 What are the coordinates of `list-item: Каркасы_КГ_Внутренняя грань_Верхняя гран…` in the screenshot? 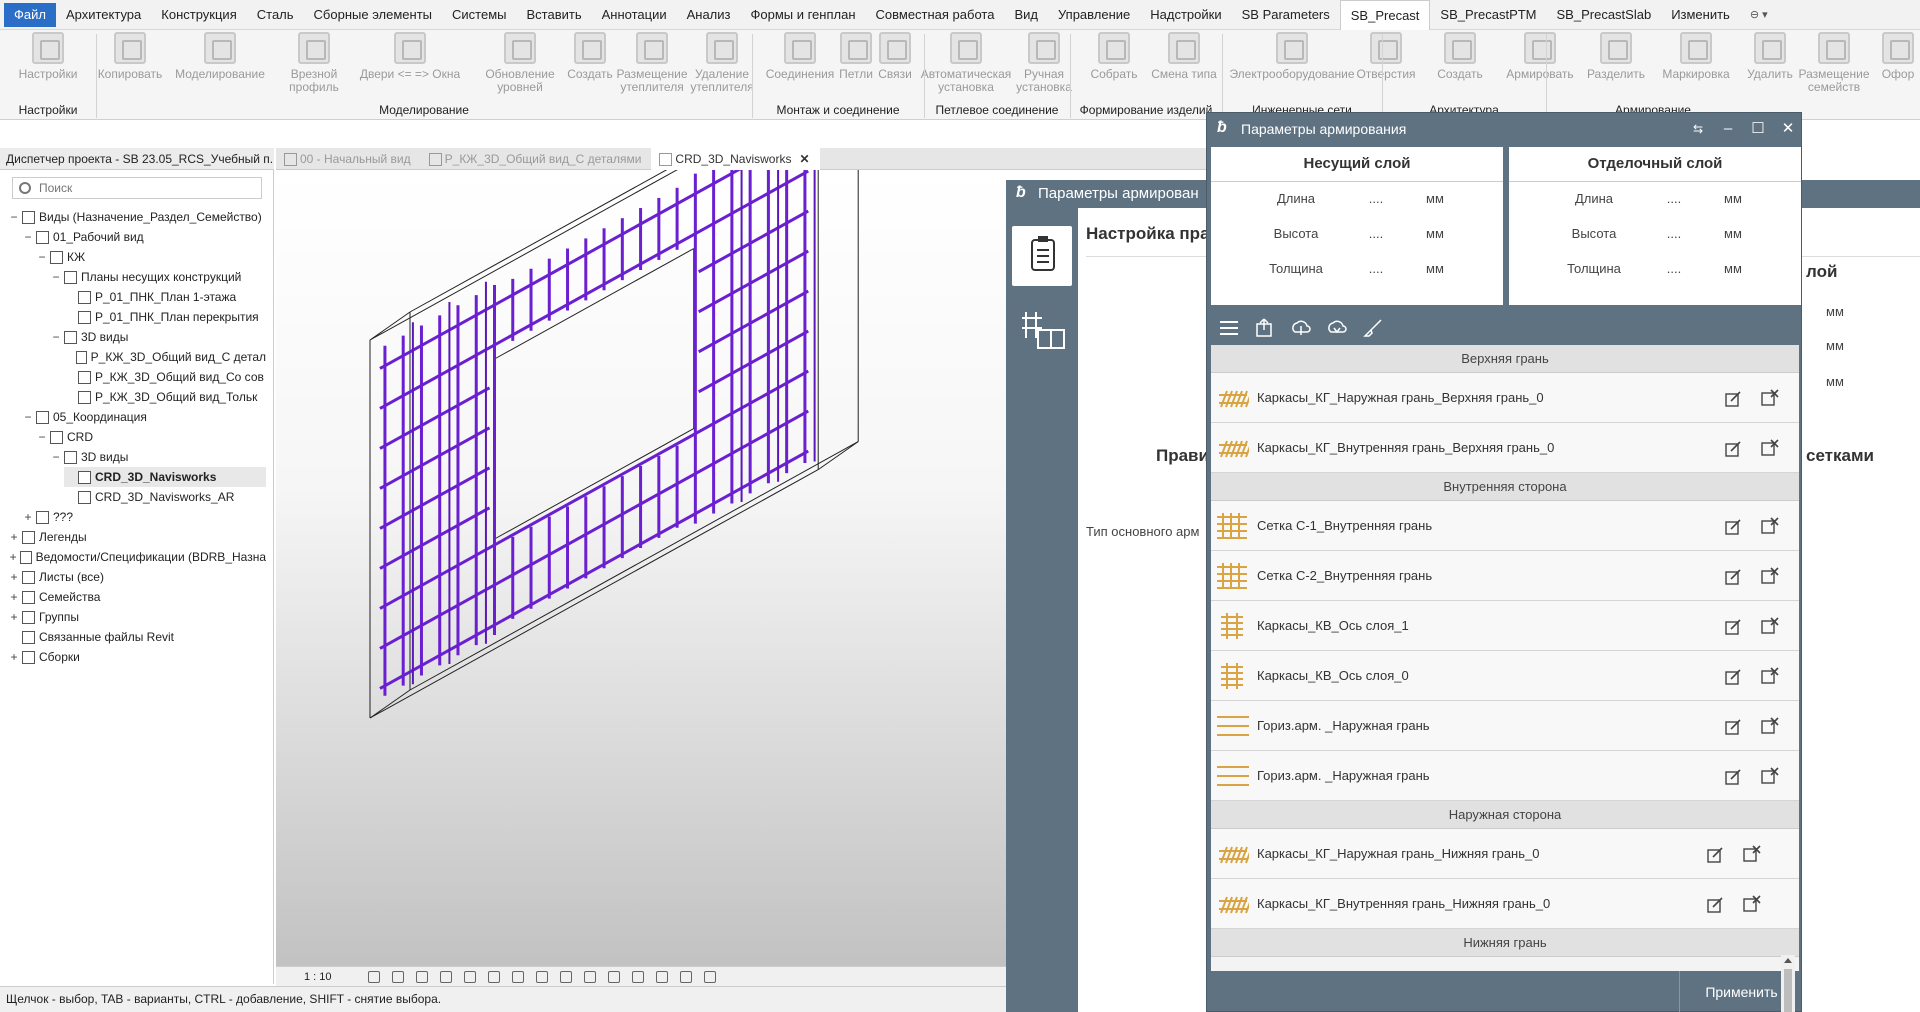 It's located at (1505, 448).